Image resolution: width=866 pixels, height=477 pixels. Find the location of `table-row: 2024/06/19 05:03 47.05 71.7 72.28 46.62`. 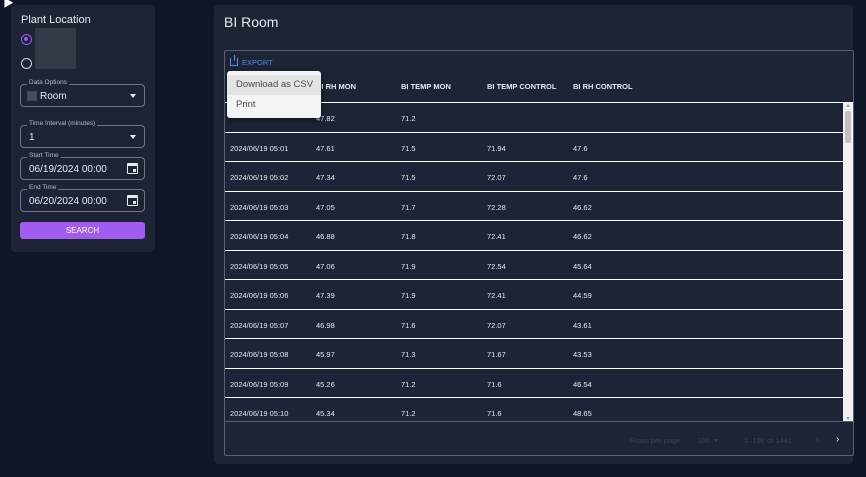

table-row: 2024/06/19 05:03 47.05 71.7 72.28 46.62 is located at coordinates (534, 206).